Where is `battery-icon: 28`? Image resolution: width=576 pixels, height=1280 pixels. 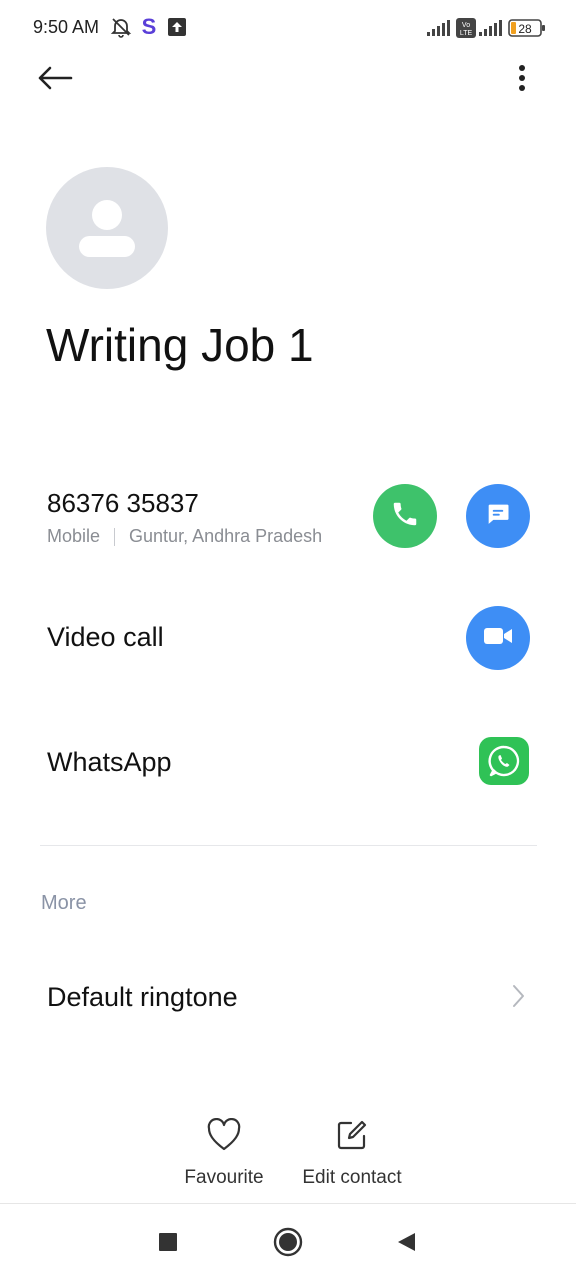
battery-icon: 28 is located at coordinates (527, 30).